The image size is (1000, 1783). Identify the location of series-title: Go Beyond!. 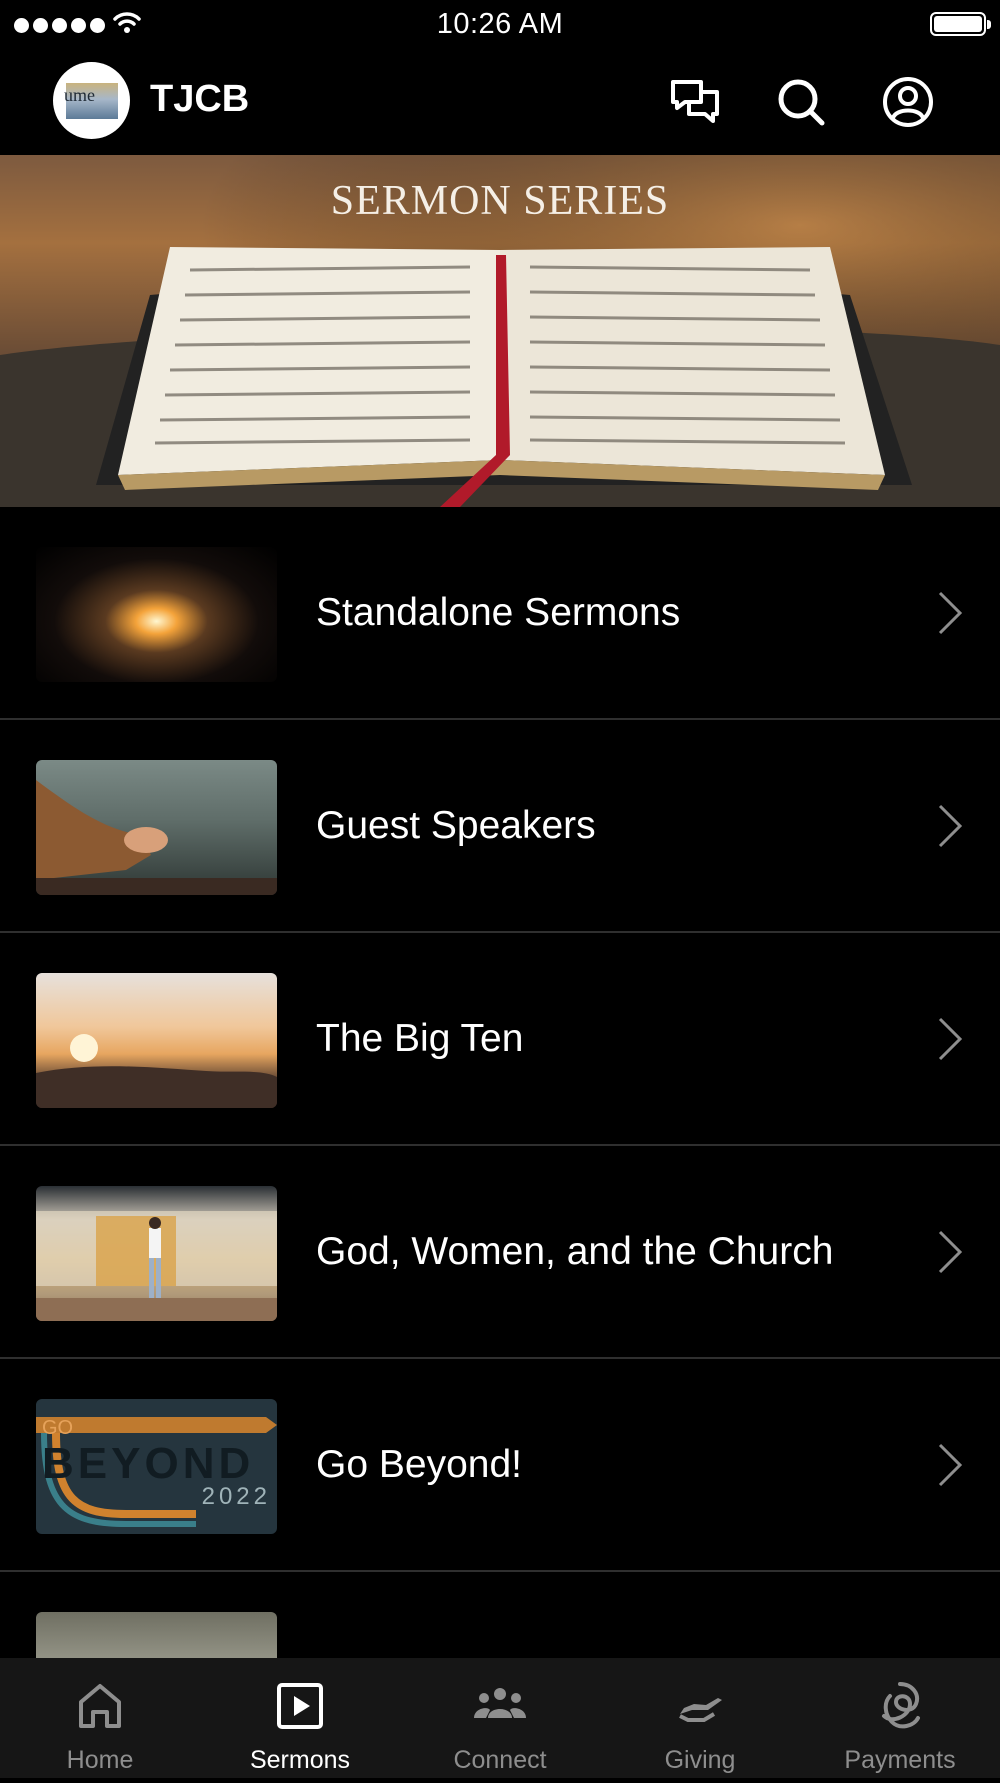
(419, 1464).